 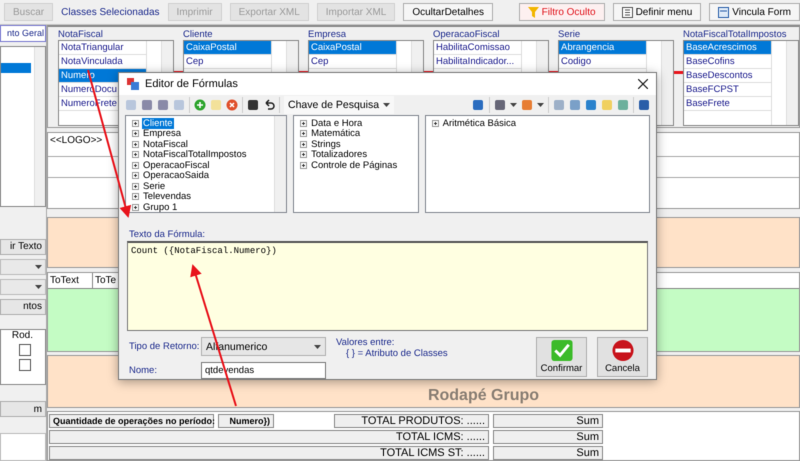 I want to click on classes-label: Classes Selecionadas, so click(x=110, y=12).